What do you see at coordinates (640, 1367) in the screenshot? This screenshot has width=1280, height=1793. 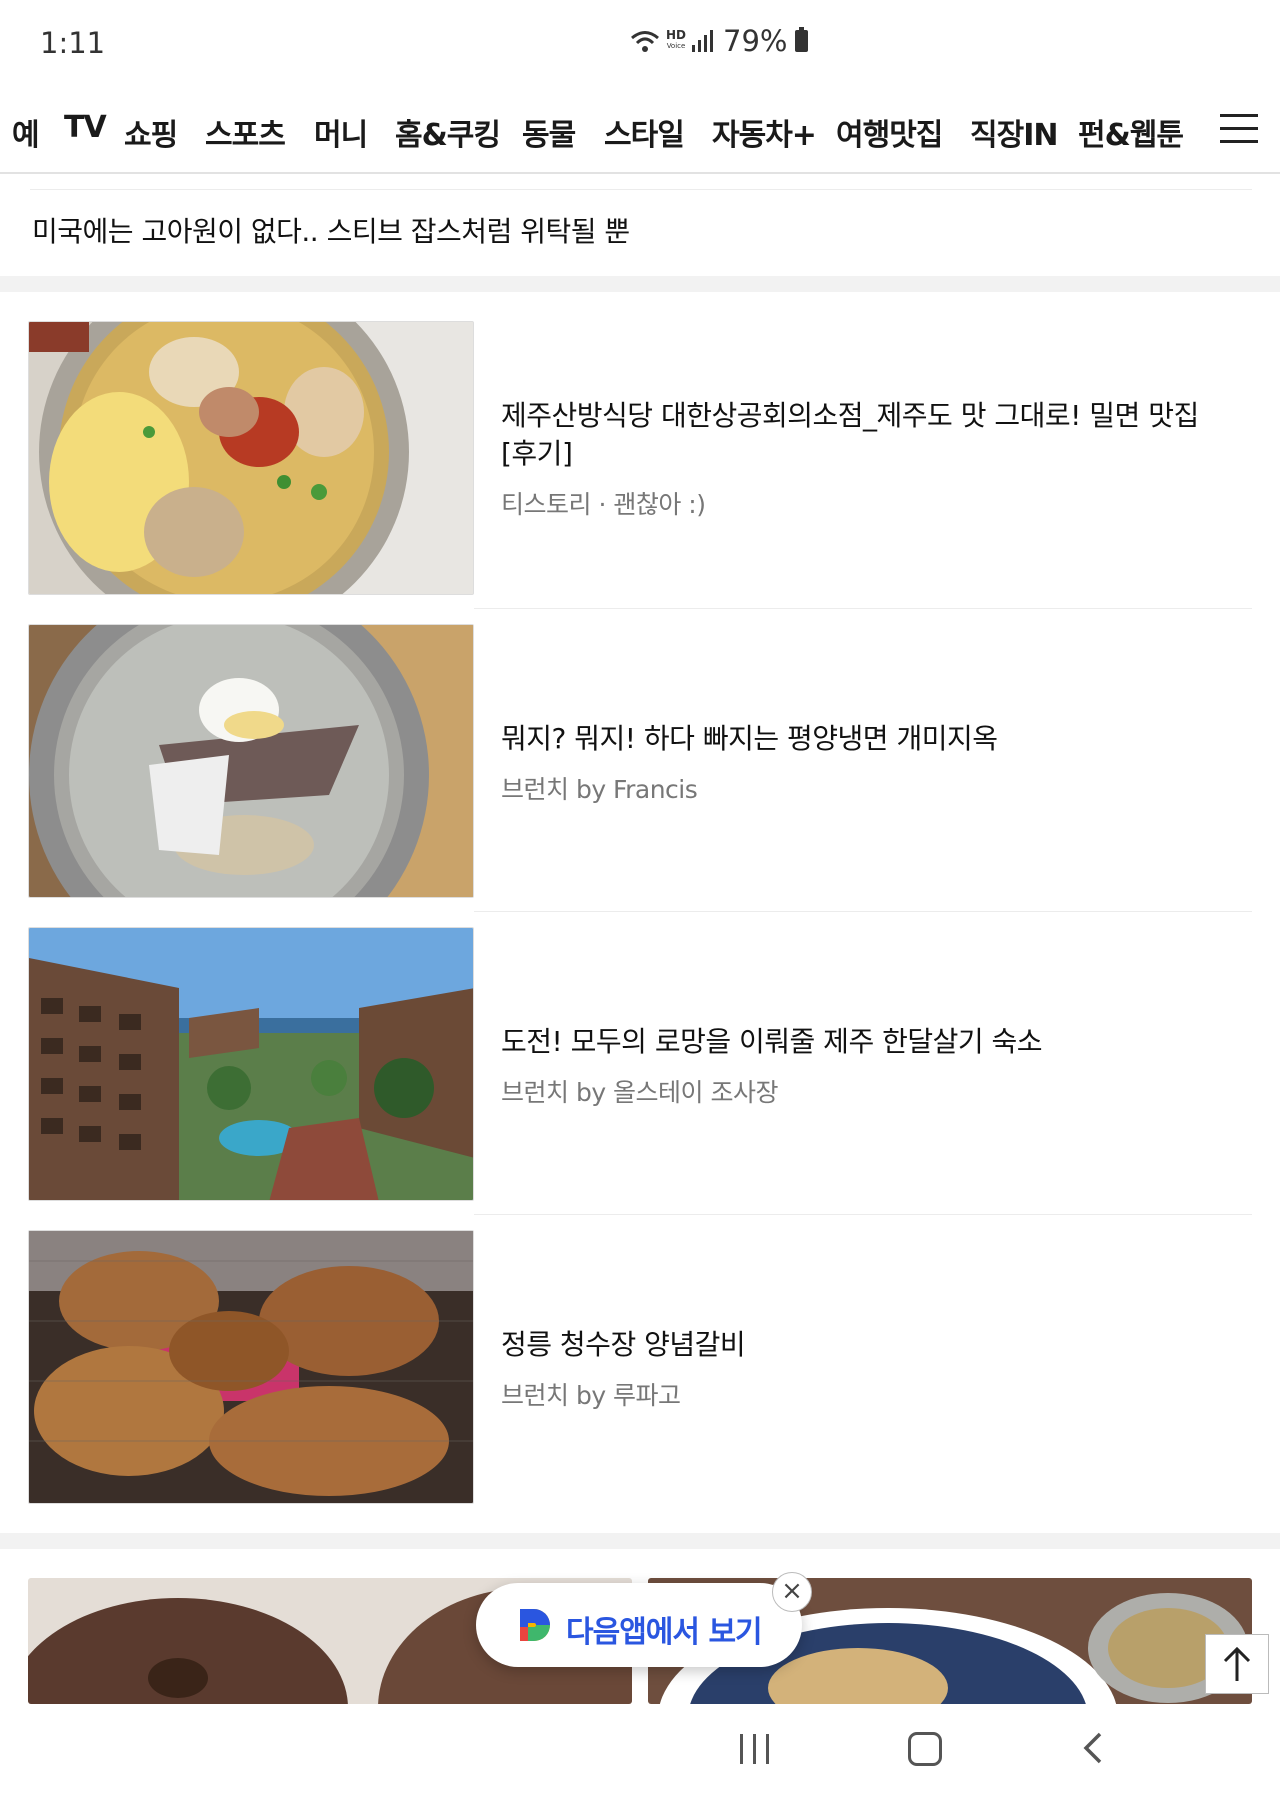 I see `article-item: 정릉 청수장 양념갈비 브런치 by 루파고` at bounding box center [640, 1367].